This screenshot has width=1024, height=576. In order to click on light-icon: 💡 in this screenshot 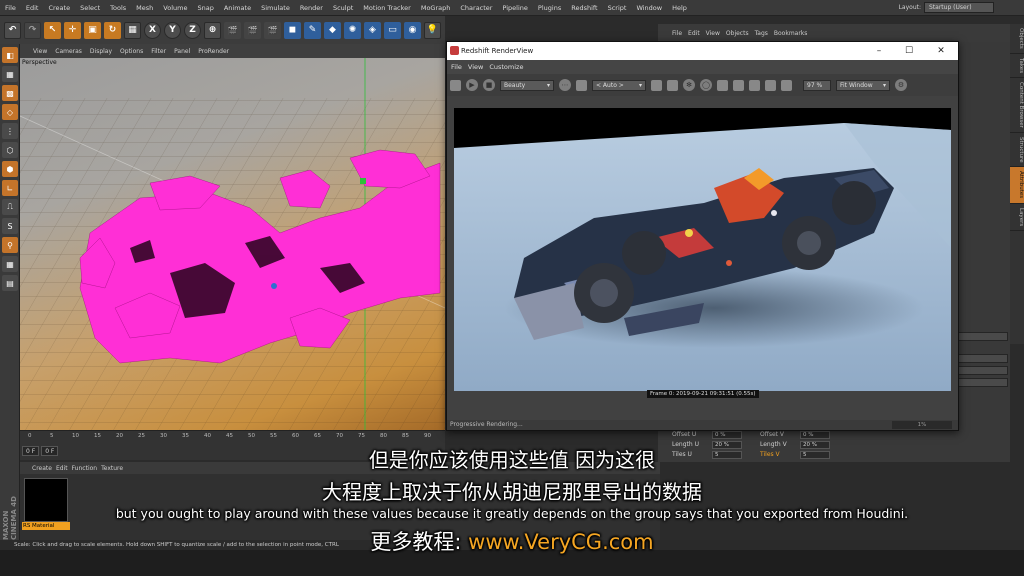, I will do `click(432, 30)`.